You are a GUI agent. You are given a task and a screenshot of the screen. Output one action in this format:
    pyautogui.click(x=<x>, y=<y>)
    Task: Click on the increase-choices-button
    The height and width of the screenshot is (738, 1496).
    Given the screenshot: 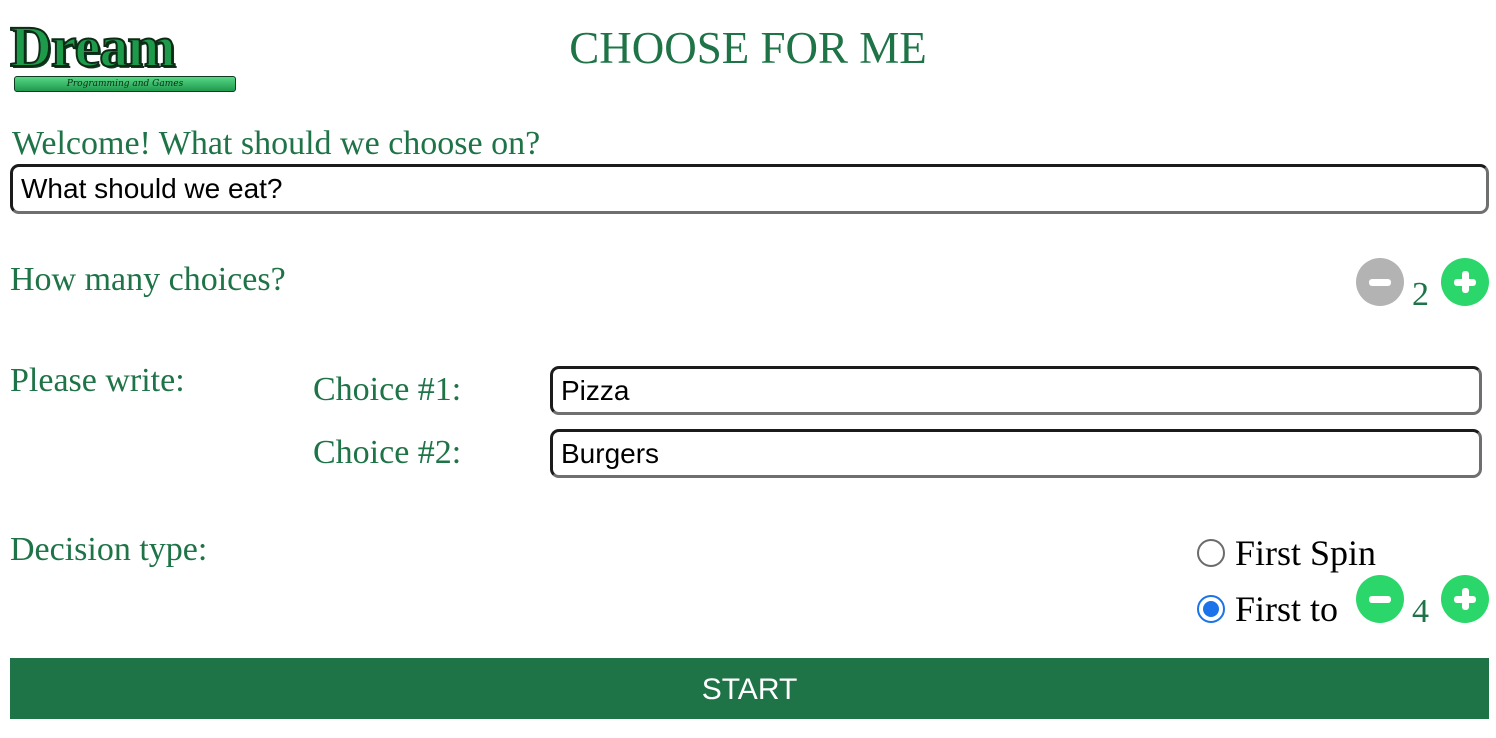 What is the action you would take?
    pyautogui.click(x=1465, y=282)
    